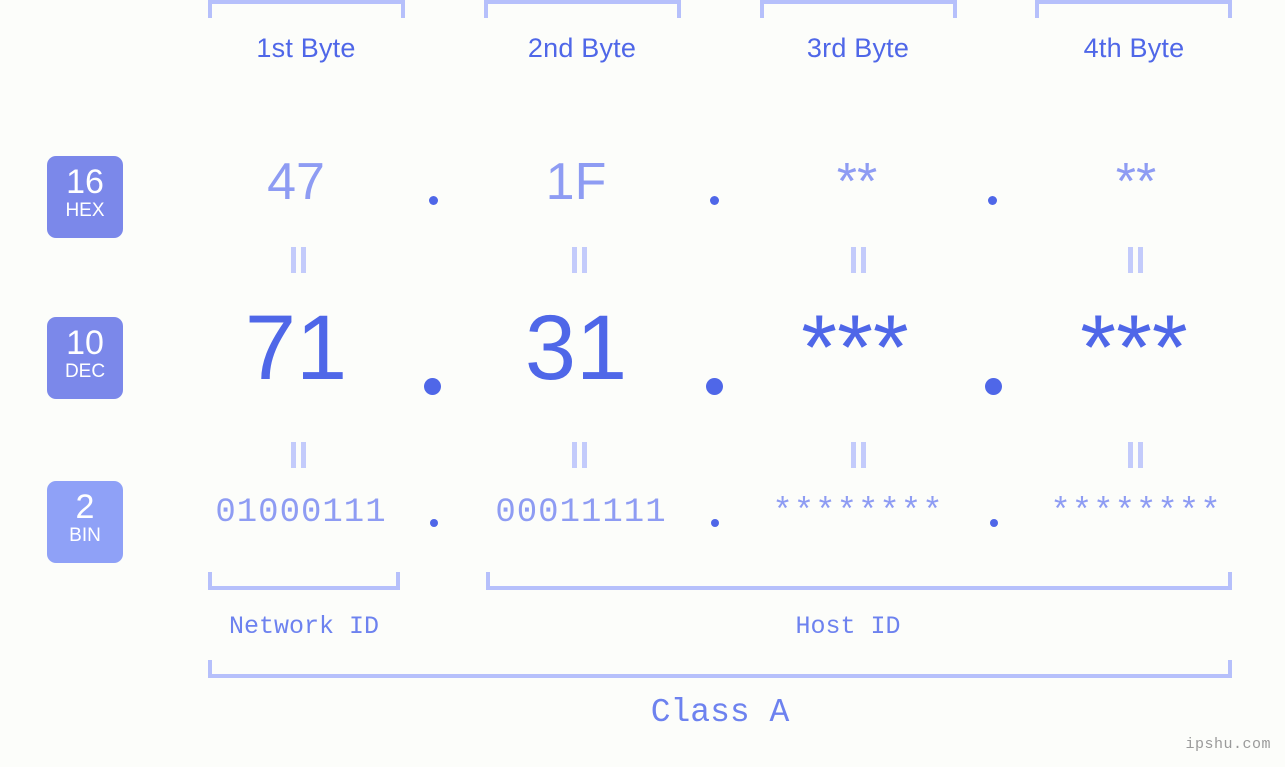 The height and width of the screenshot is (767, 1285). Describe the element at coordinates (720, 669) in the screenshot. I see `class-bracket` at that location.